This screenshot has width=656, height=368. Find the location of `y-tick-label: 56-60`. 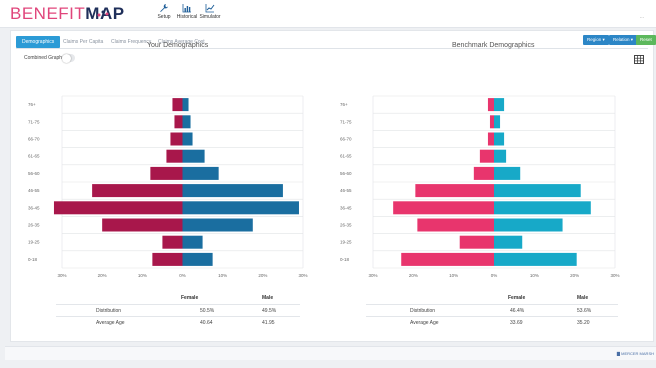

y-tick-label: 56-60 is located at coordinates (34, 173).